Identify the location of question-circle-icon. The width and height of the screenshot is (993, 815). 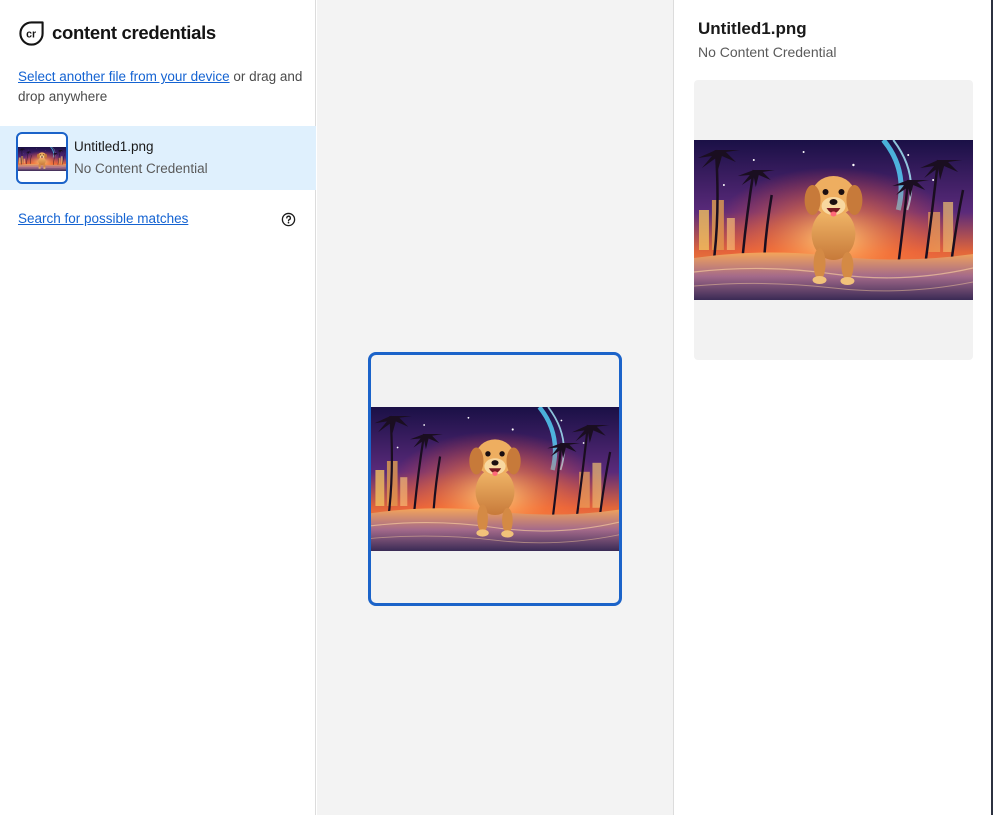
(288, 219).